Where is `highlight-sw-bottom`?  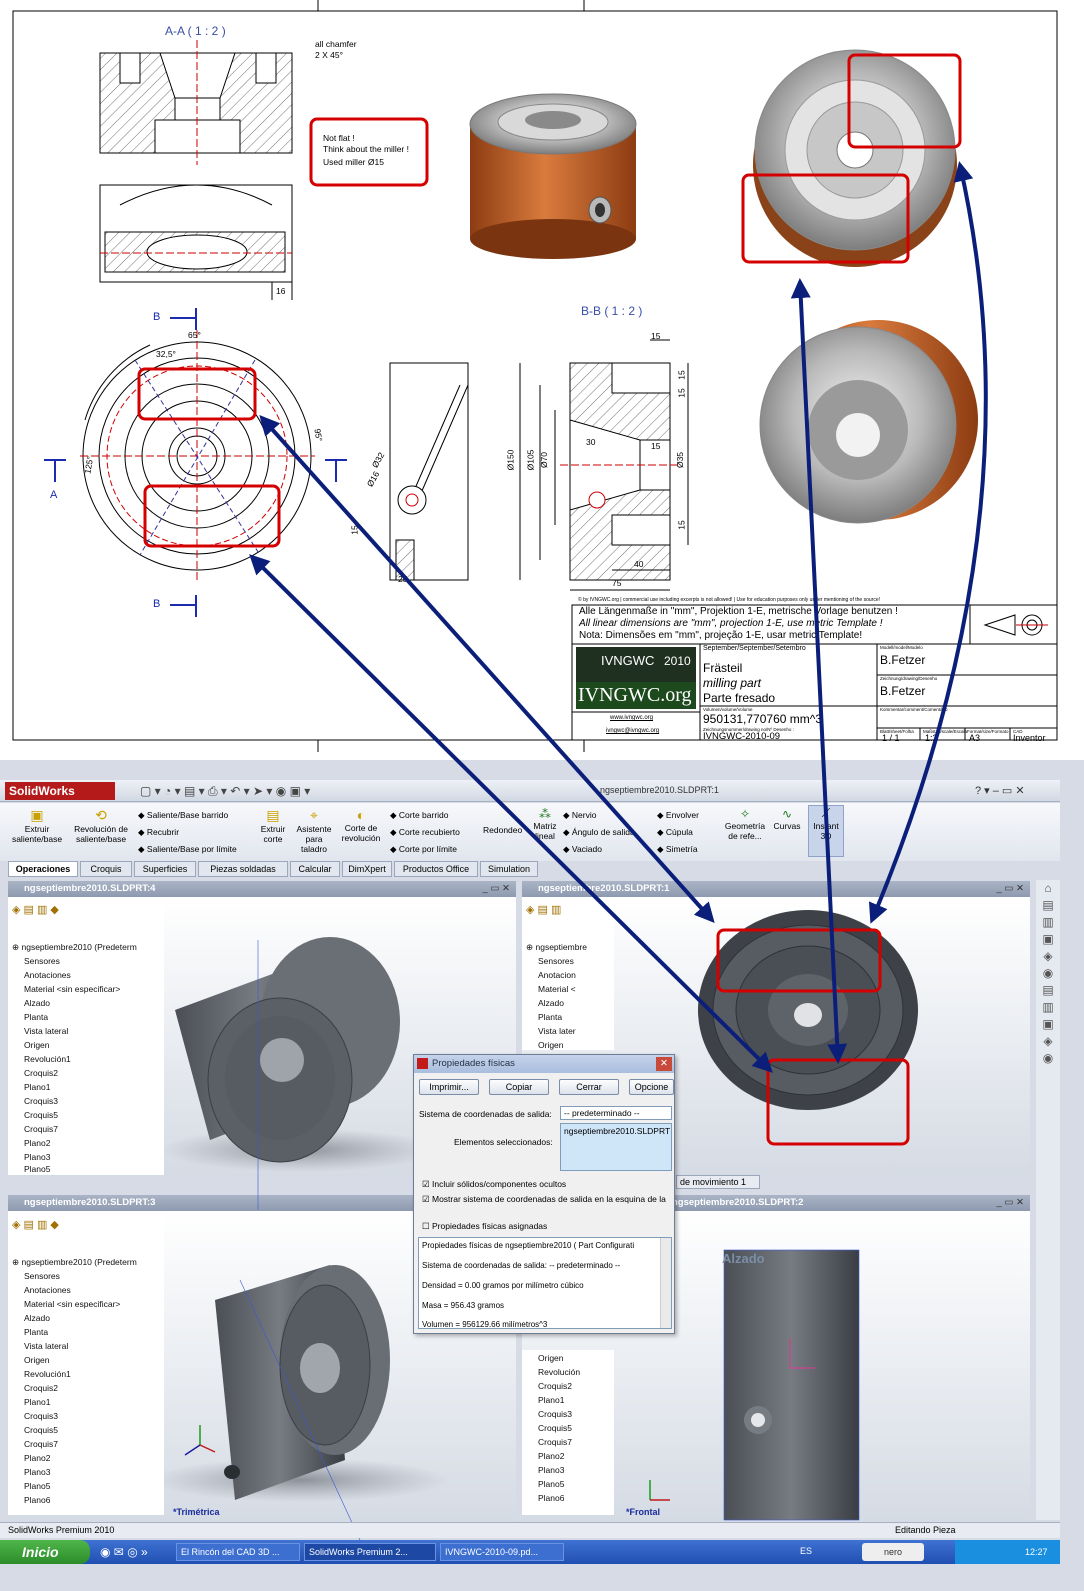
highlight-sw-bottom is located at coordinates (838, 1102).